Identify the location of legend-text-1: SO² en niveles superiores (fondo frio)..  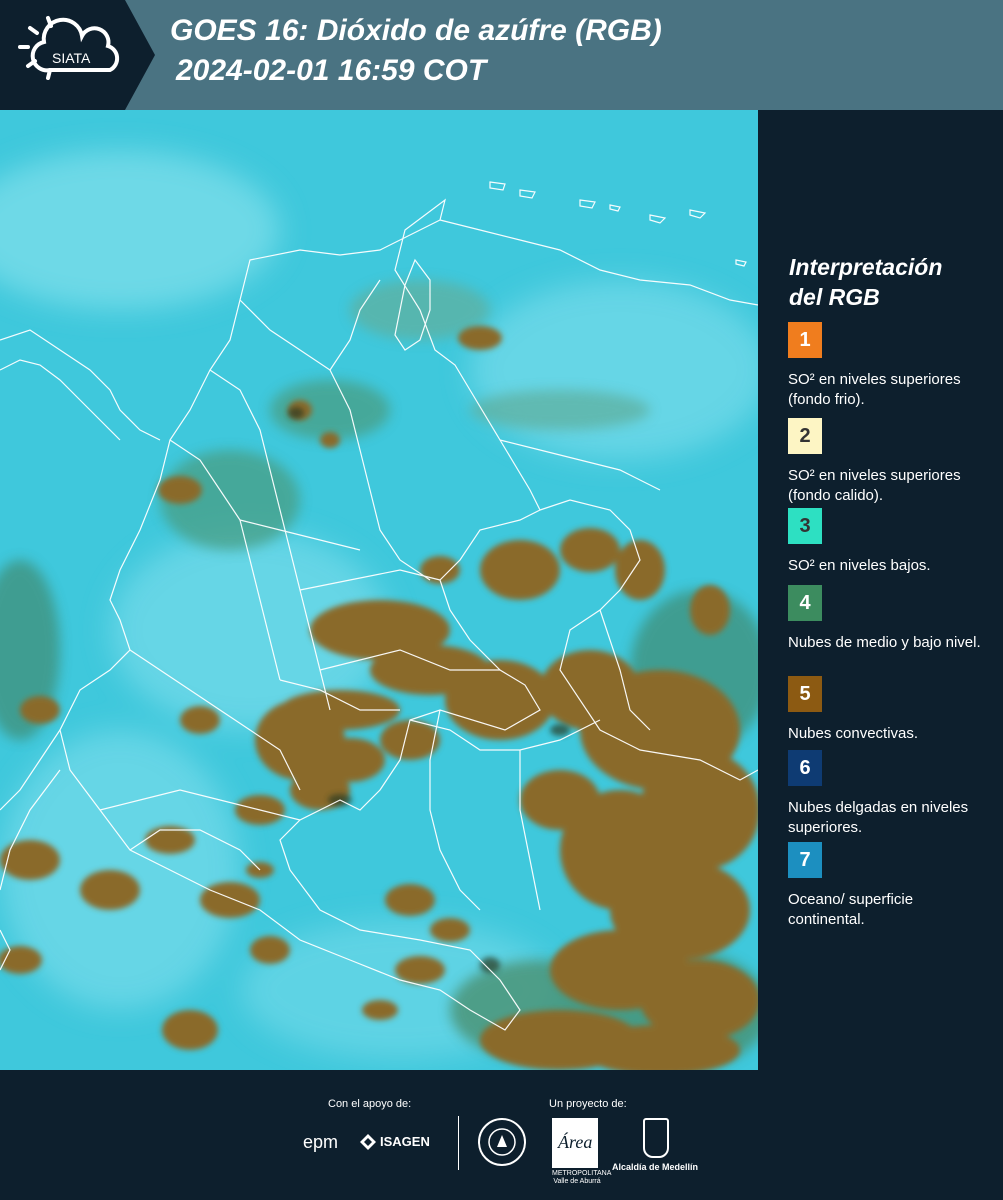
(874, 389).